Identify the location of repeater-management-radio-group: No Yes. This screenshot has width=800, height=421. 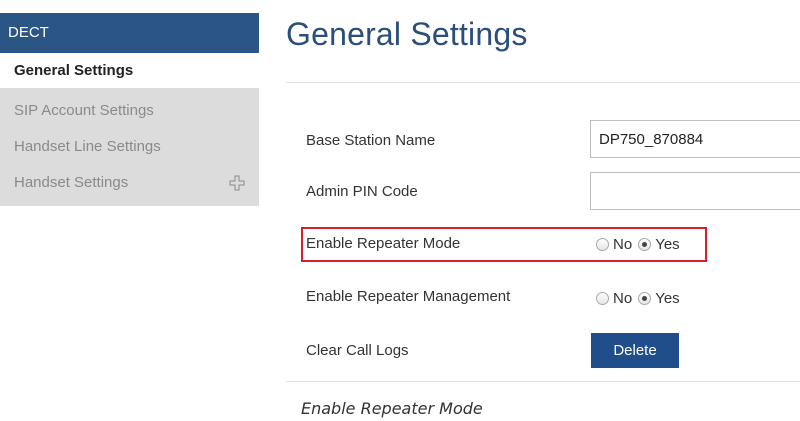
(641, 298).